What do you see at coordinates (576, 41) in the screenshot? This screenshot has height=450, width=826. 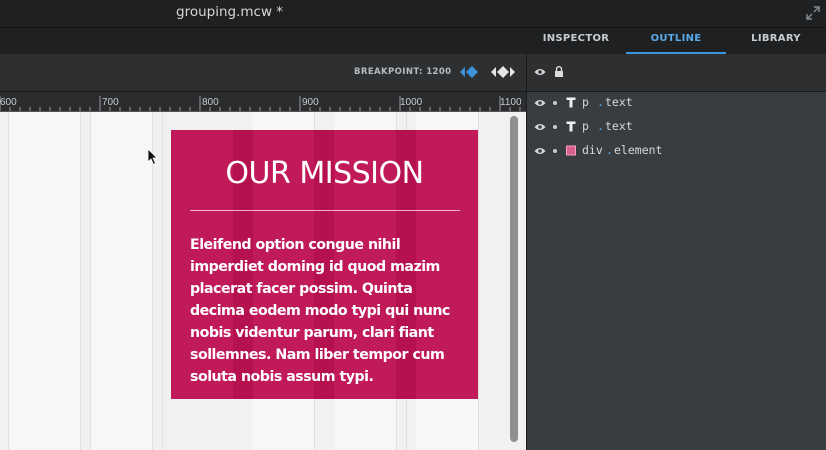 I see `tab-inspector: INSPECTOR` at bounding box center [576, 41].